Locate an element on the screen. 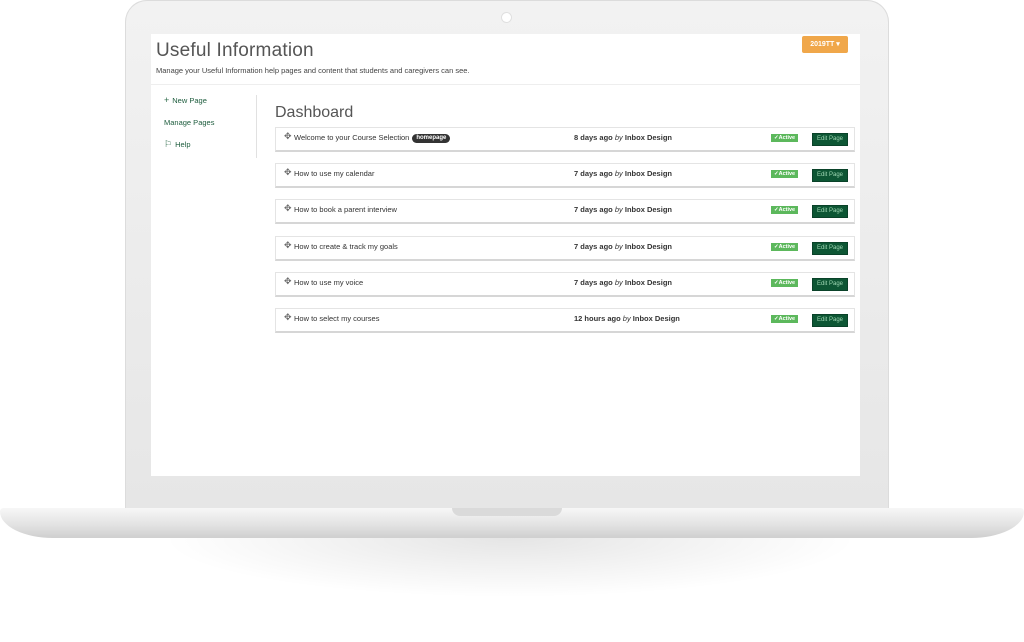 The width and height of the screenshot is (1024, 642). row-time: 8 days ago is located at coordinates (593, 137).